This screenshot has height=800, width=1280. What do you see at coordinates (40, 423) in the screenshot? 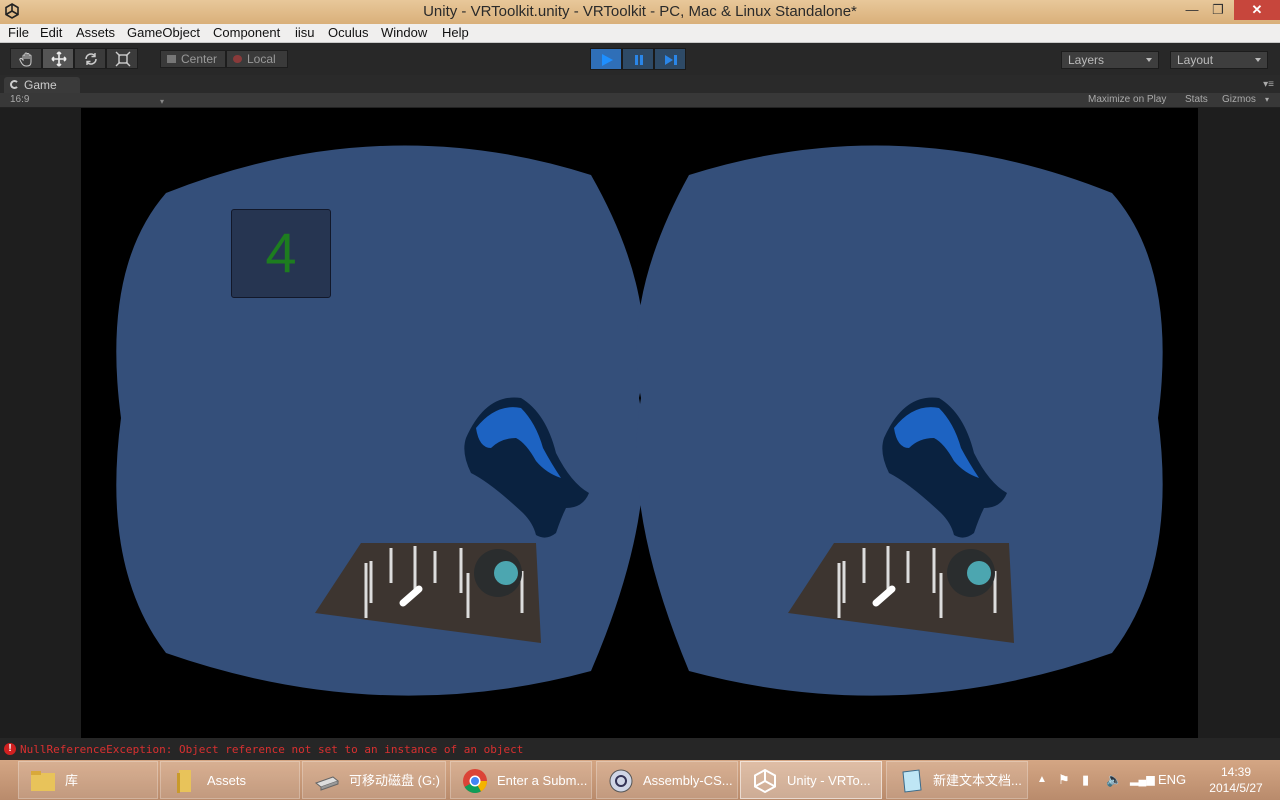
I see `viewport-letterbox-left` at bounding box center [40, 423].